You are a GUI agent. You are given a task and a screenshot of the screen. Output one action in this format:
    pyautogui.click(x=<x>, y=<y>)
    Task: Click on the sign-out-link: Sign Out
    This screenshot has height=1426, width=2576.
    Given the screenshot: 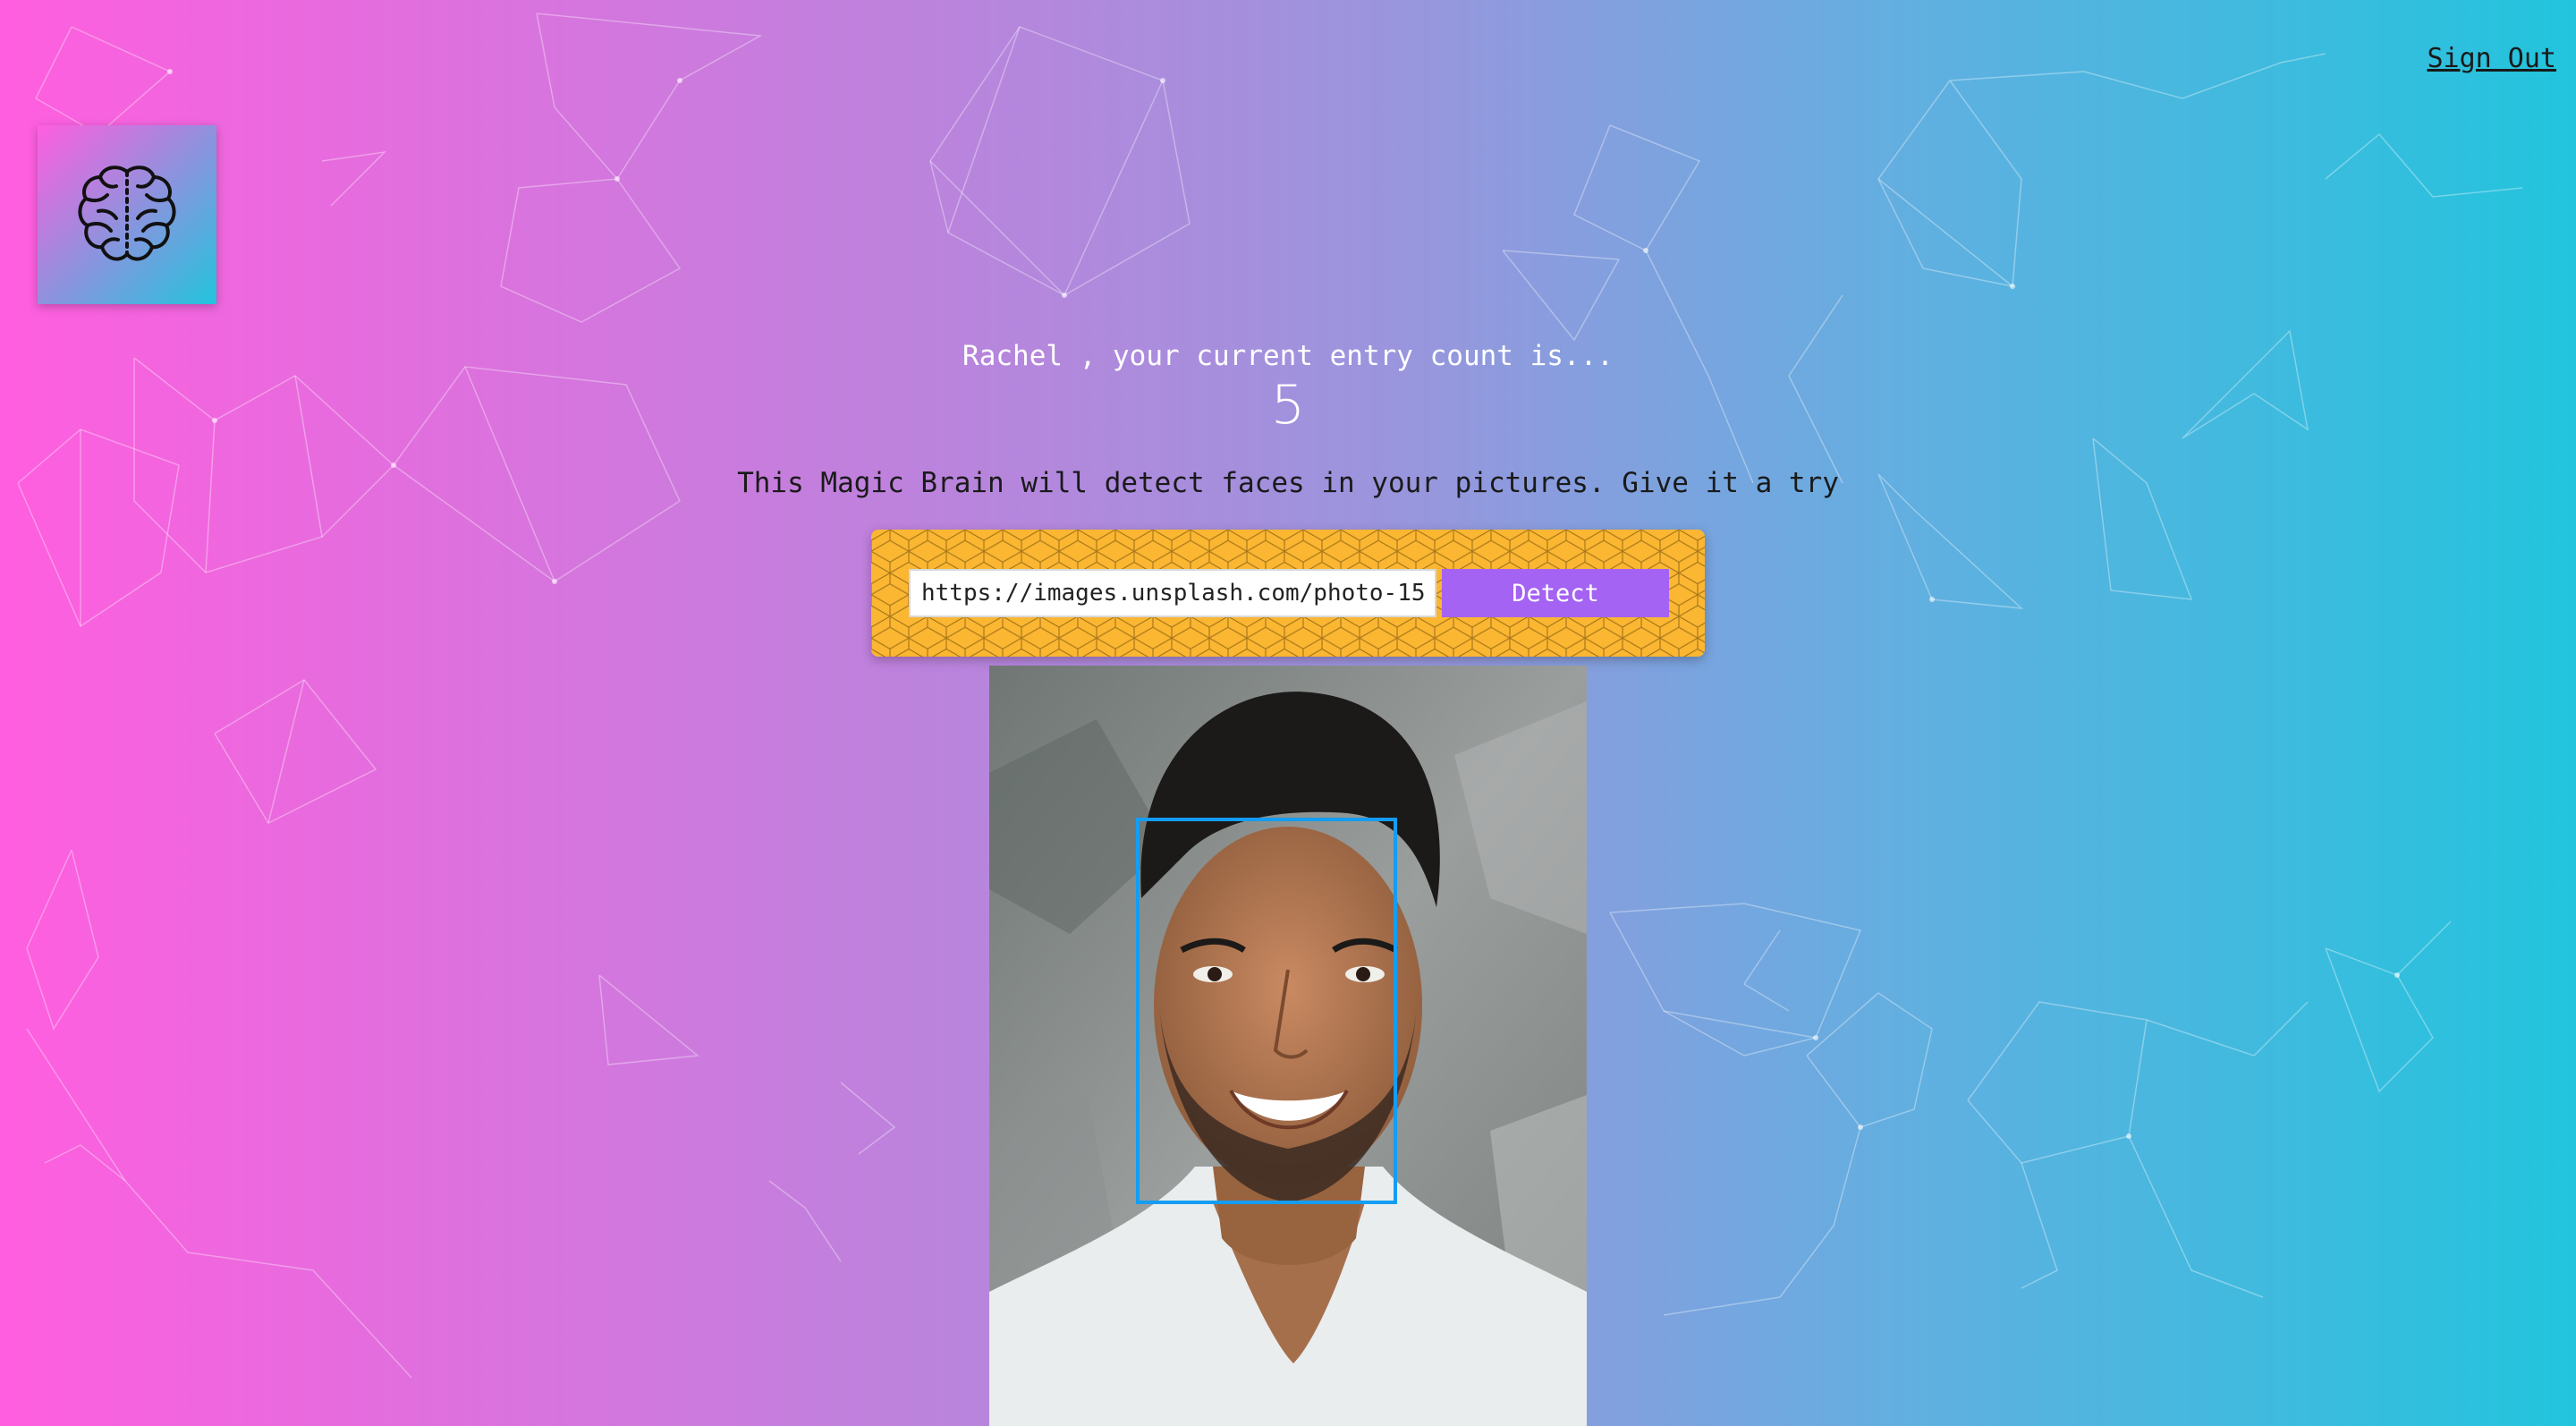 What is the action you would take?
    pyautogui.click(x=2492, y=59)
    